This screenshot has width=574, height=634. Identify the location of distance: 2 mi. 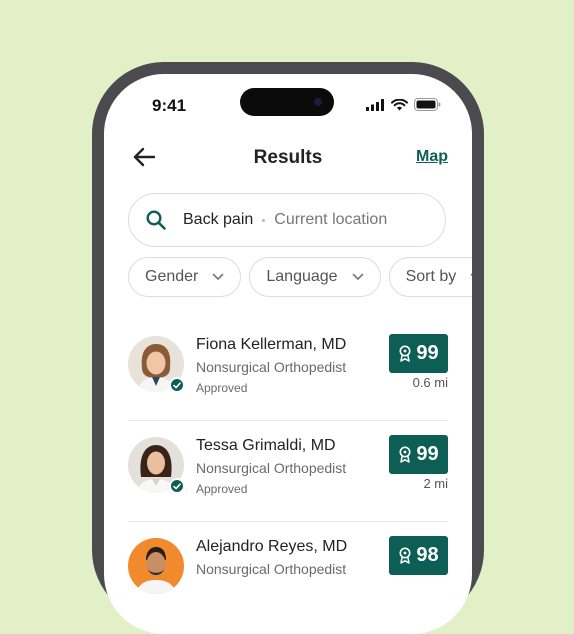
(435, 483).